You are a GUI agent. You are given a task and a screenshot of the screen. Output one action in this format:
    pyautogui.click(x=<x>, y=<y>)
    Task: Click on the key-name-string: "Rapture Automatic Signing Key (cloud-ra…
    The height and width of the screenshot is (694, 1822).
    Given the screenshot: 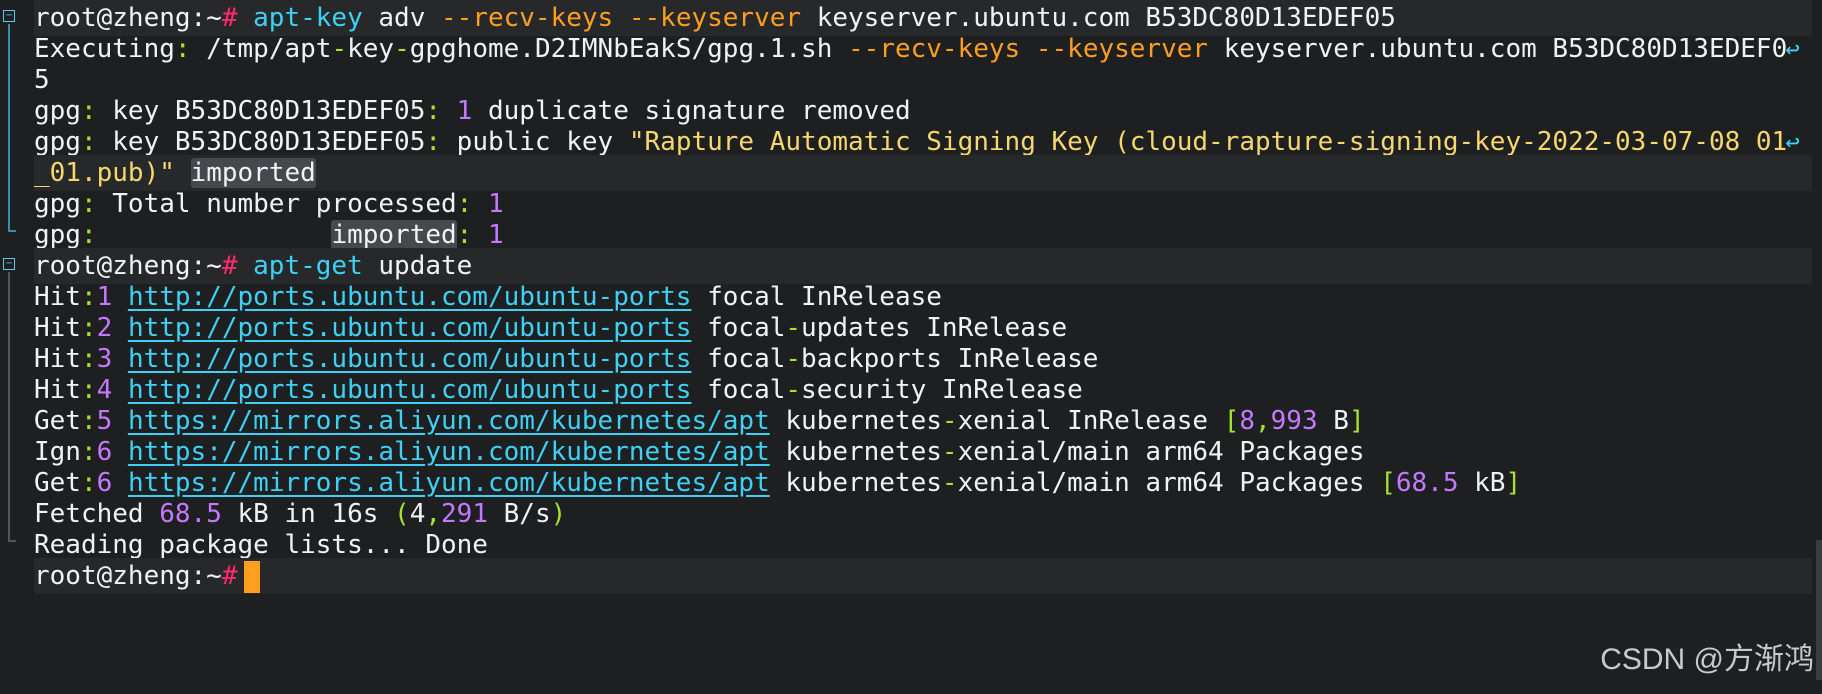 What is the action you would take?
    pyautogui.click(x=1208, y=142)
    